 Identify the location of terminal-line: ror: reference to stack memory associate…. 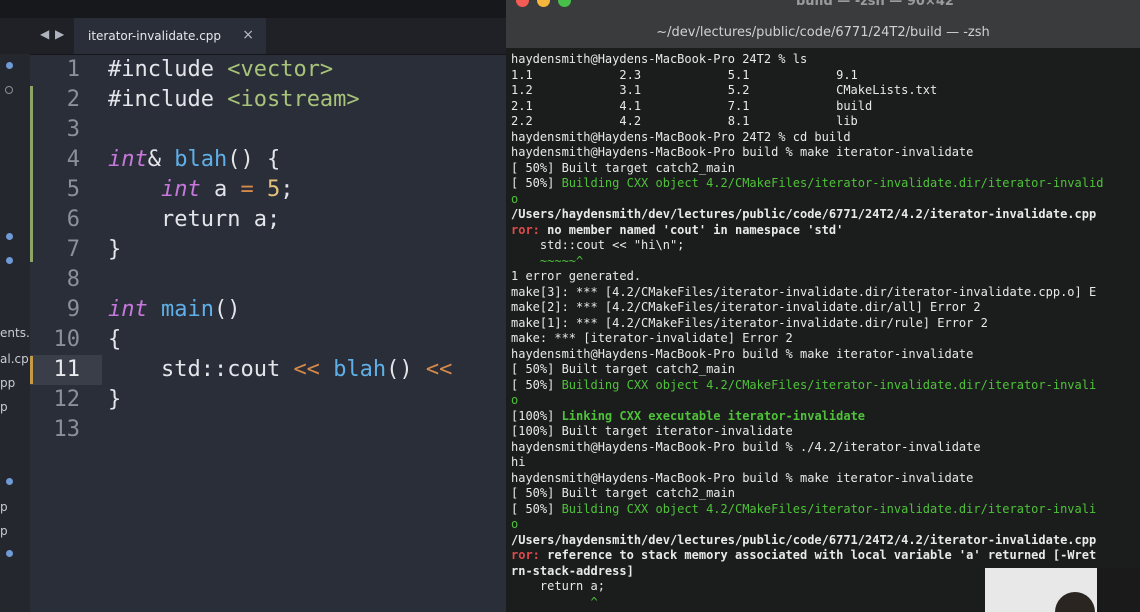
(803, 556).